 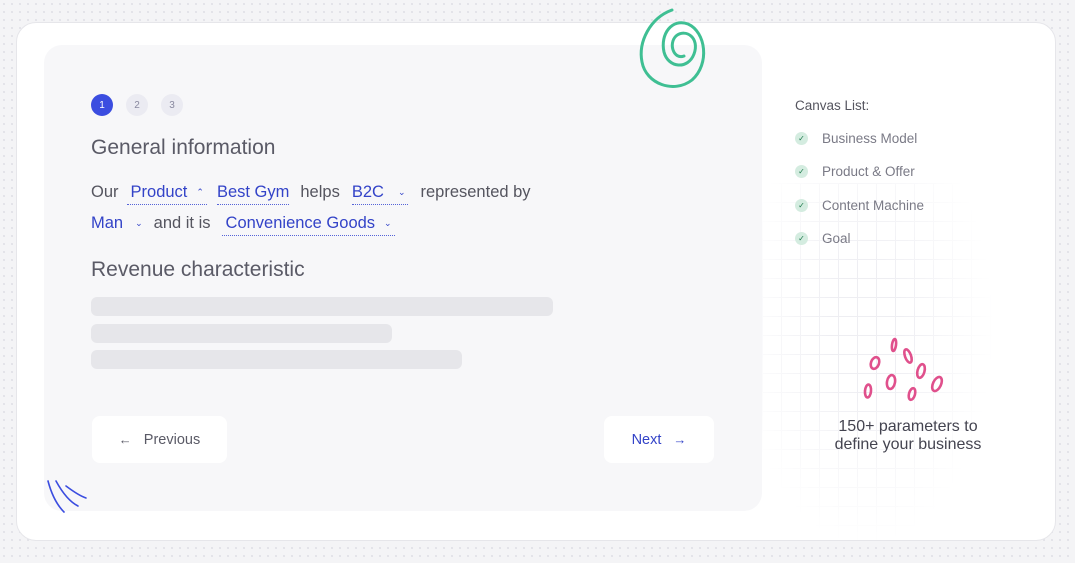 What do you see at coordinates (300, 223) in the screenshot?
I see `goods-type-value: Convenience Goods` at bounding box center [300, 223].